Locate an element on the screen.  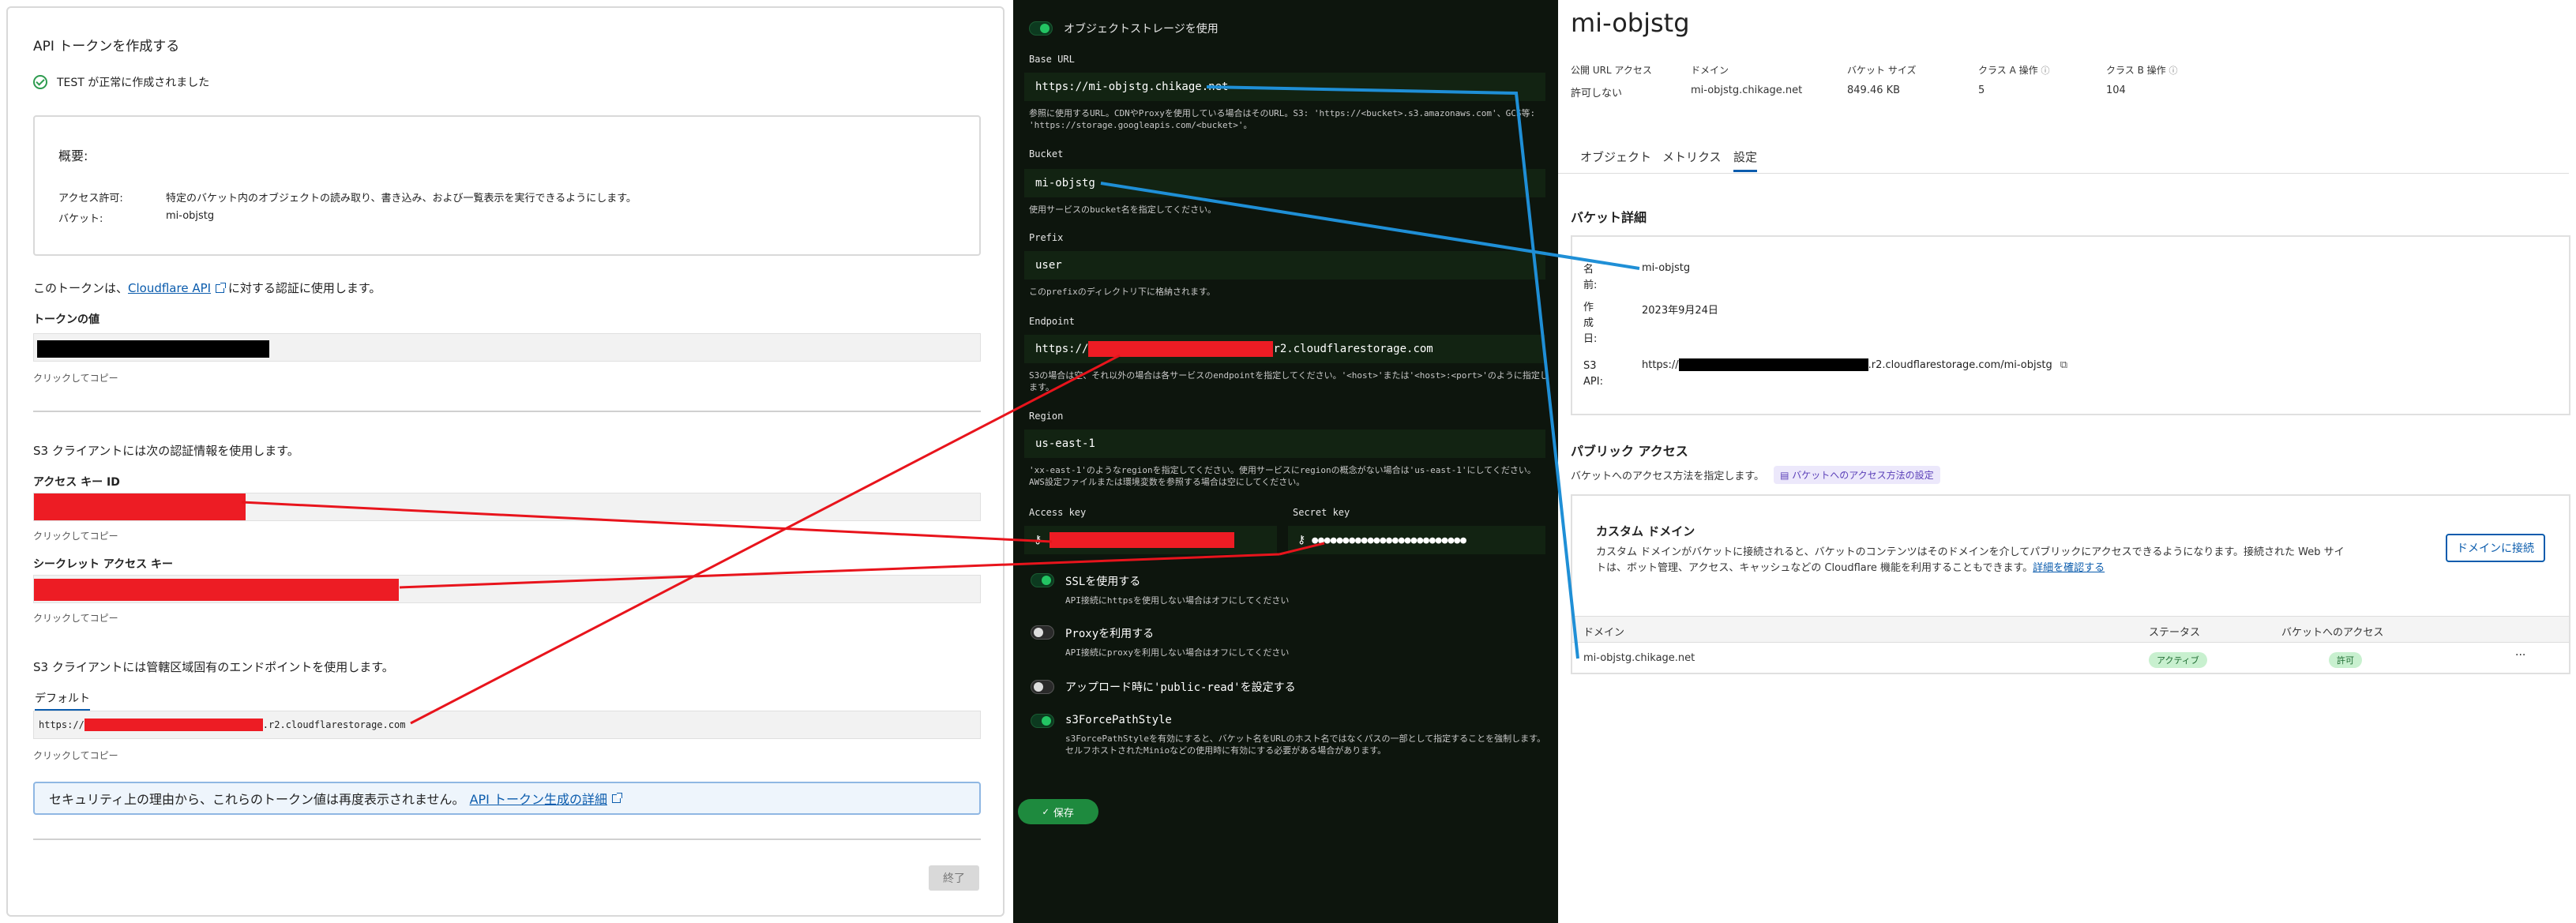
secret-key-field is located at coordinates (507, 589).